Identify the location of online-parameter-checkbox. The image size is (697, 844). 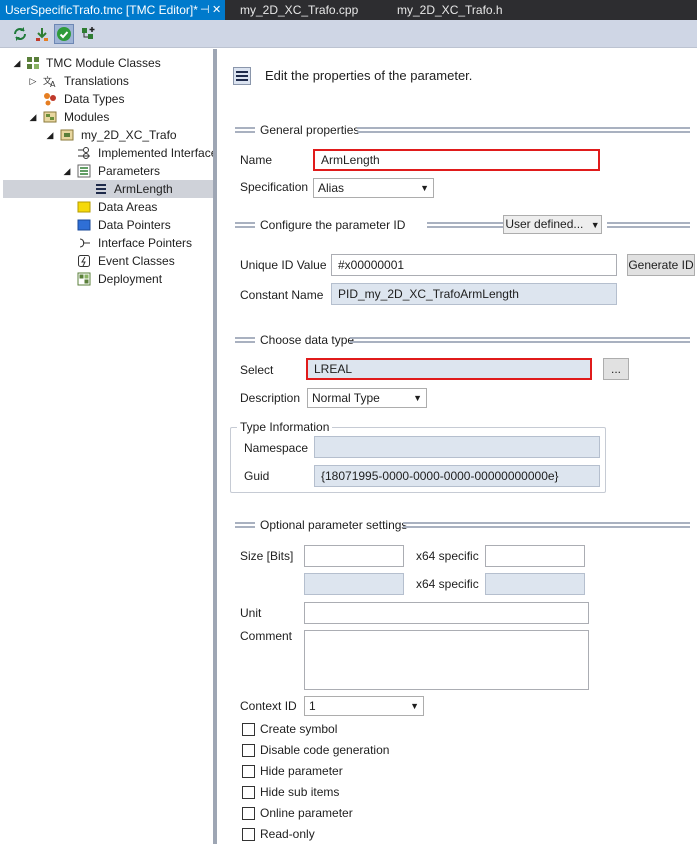
(248, 813).